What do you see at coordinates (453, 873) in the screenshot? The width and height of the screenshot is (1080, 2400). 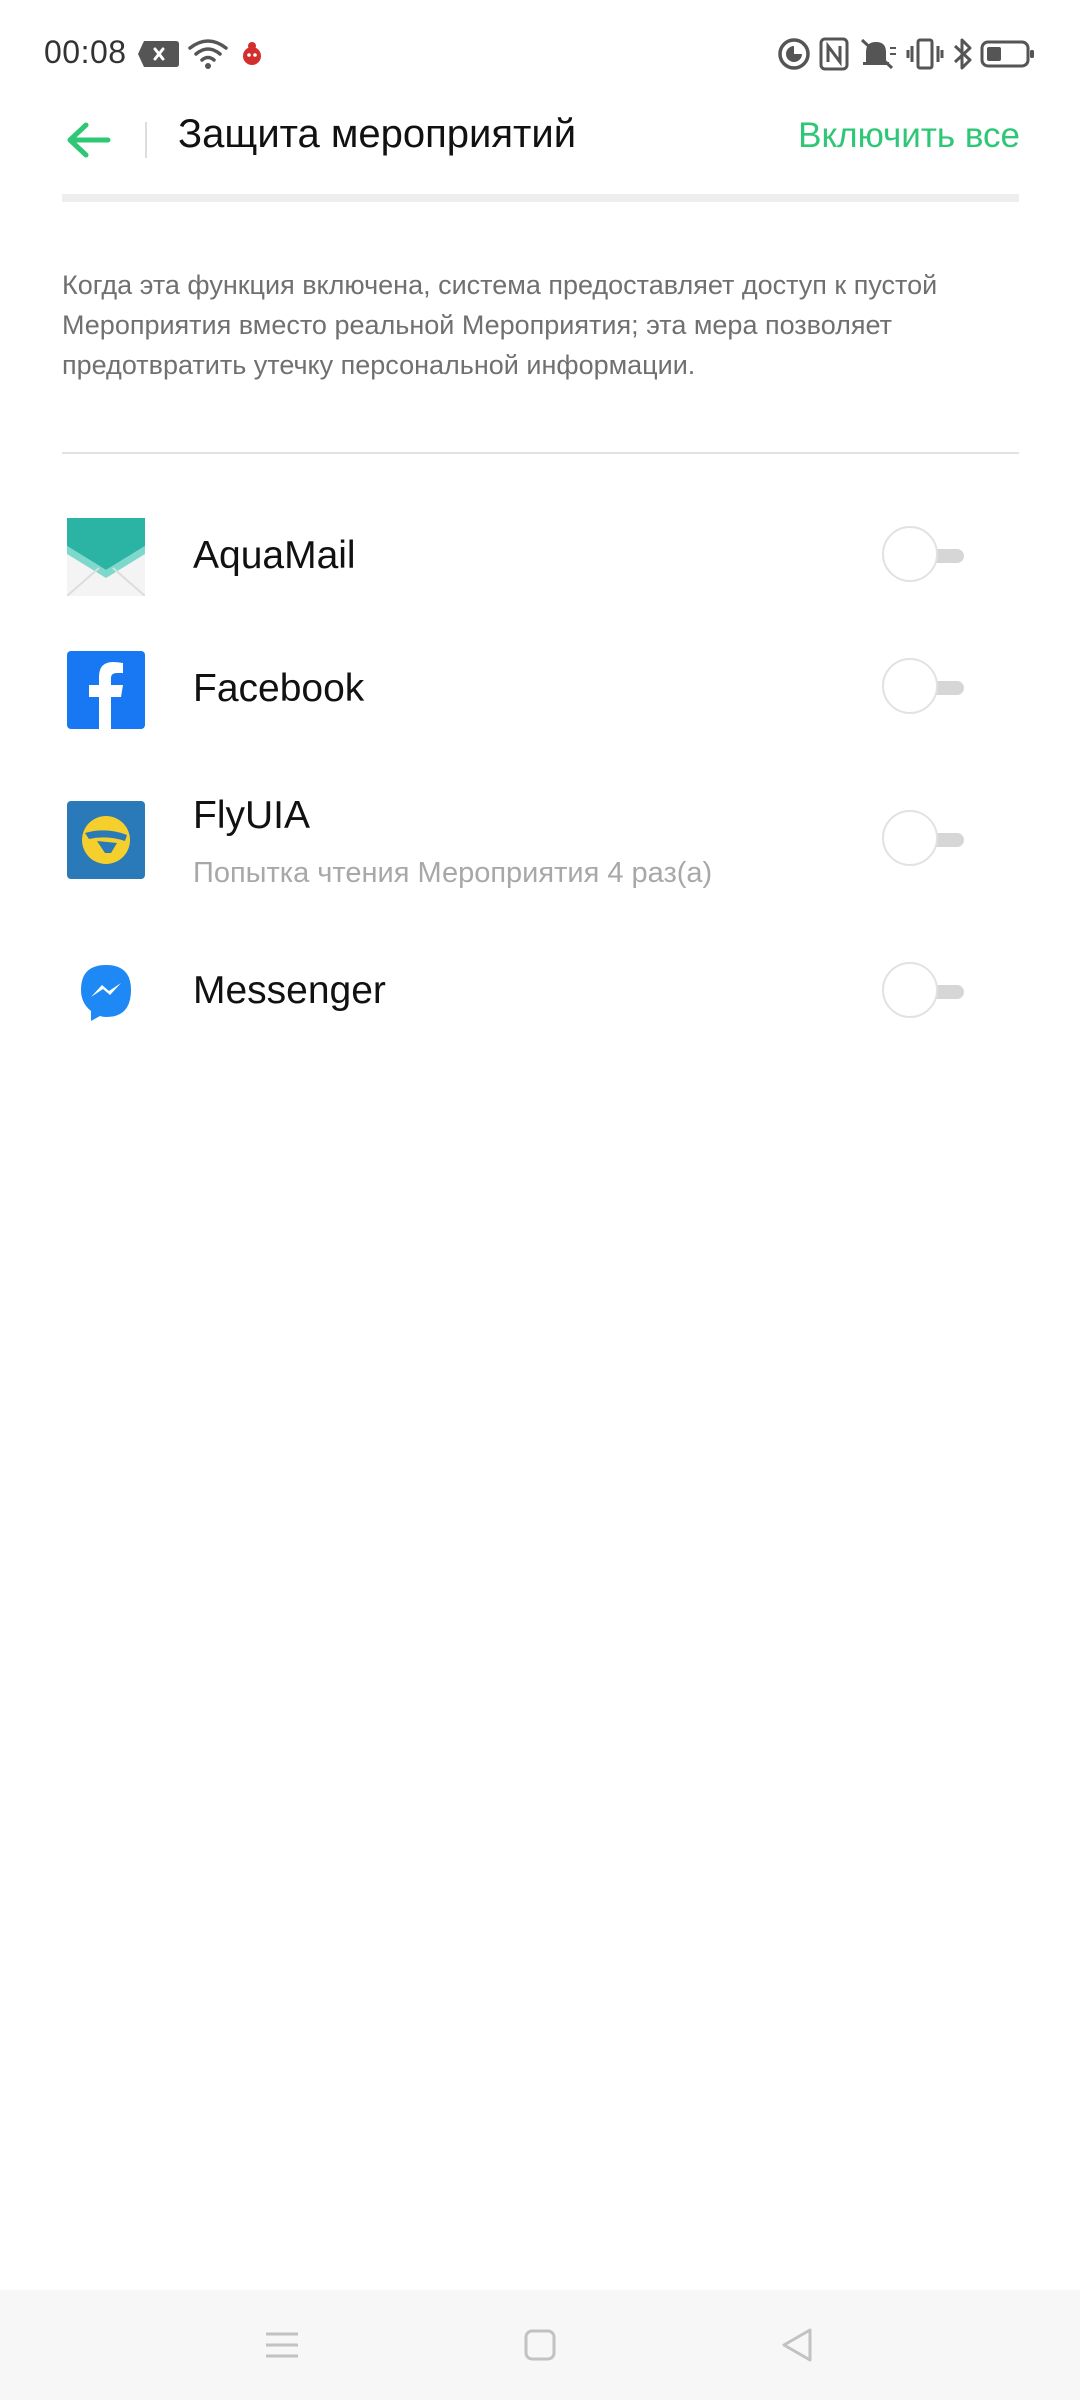 I see `app-subtitle: Попытка чтения Мероприятия 4 раз(а)` at bounding box center [453, 873].